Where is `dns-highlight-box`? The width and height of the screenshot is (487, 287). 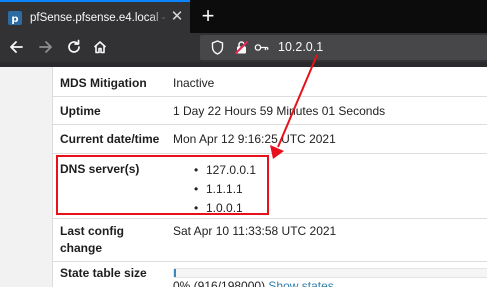
dns-highlight-box is located at coordinates (162, 185).